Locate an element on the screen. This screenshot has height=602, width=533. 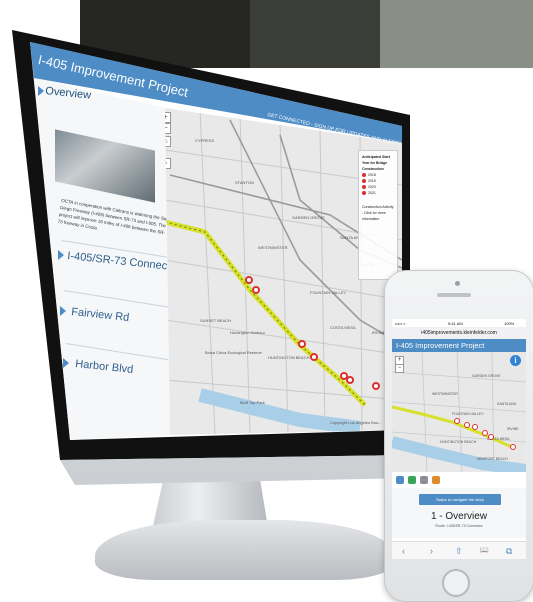
mobile-map-label: GARDEN GROVE is located at coordinates (486, 376).